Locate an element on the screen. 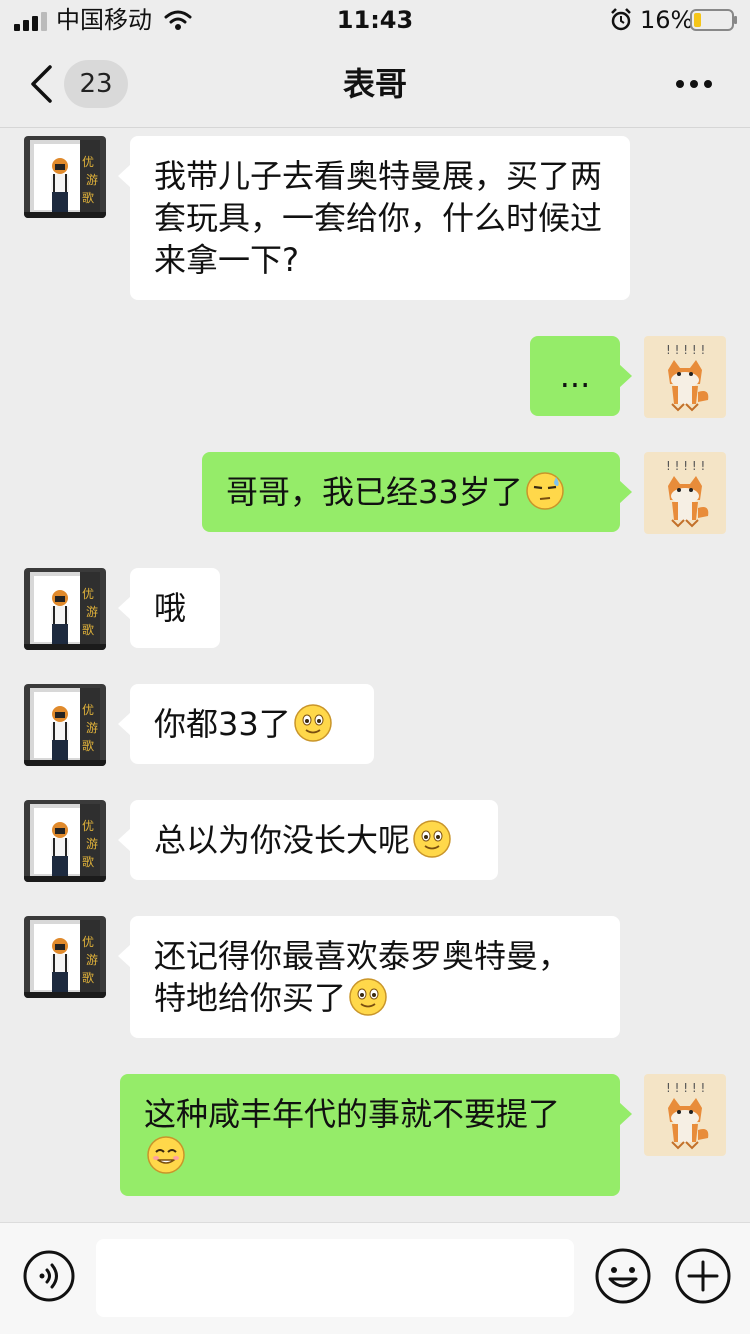  chat-title: 表哥 is located at coordinates (374, 84).